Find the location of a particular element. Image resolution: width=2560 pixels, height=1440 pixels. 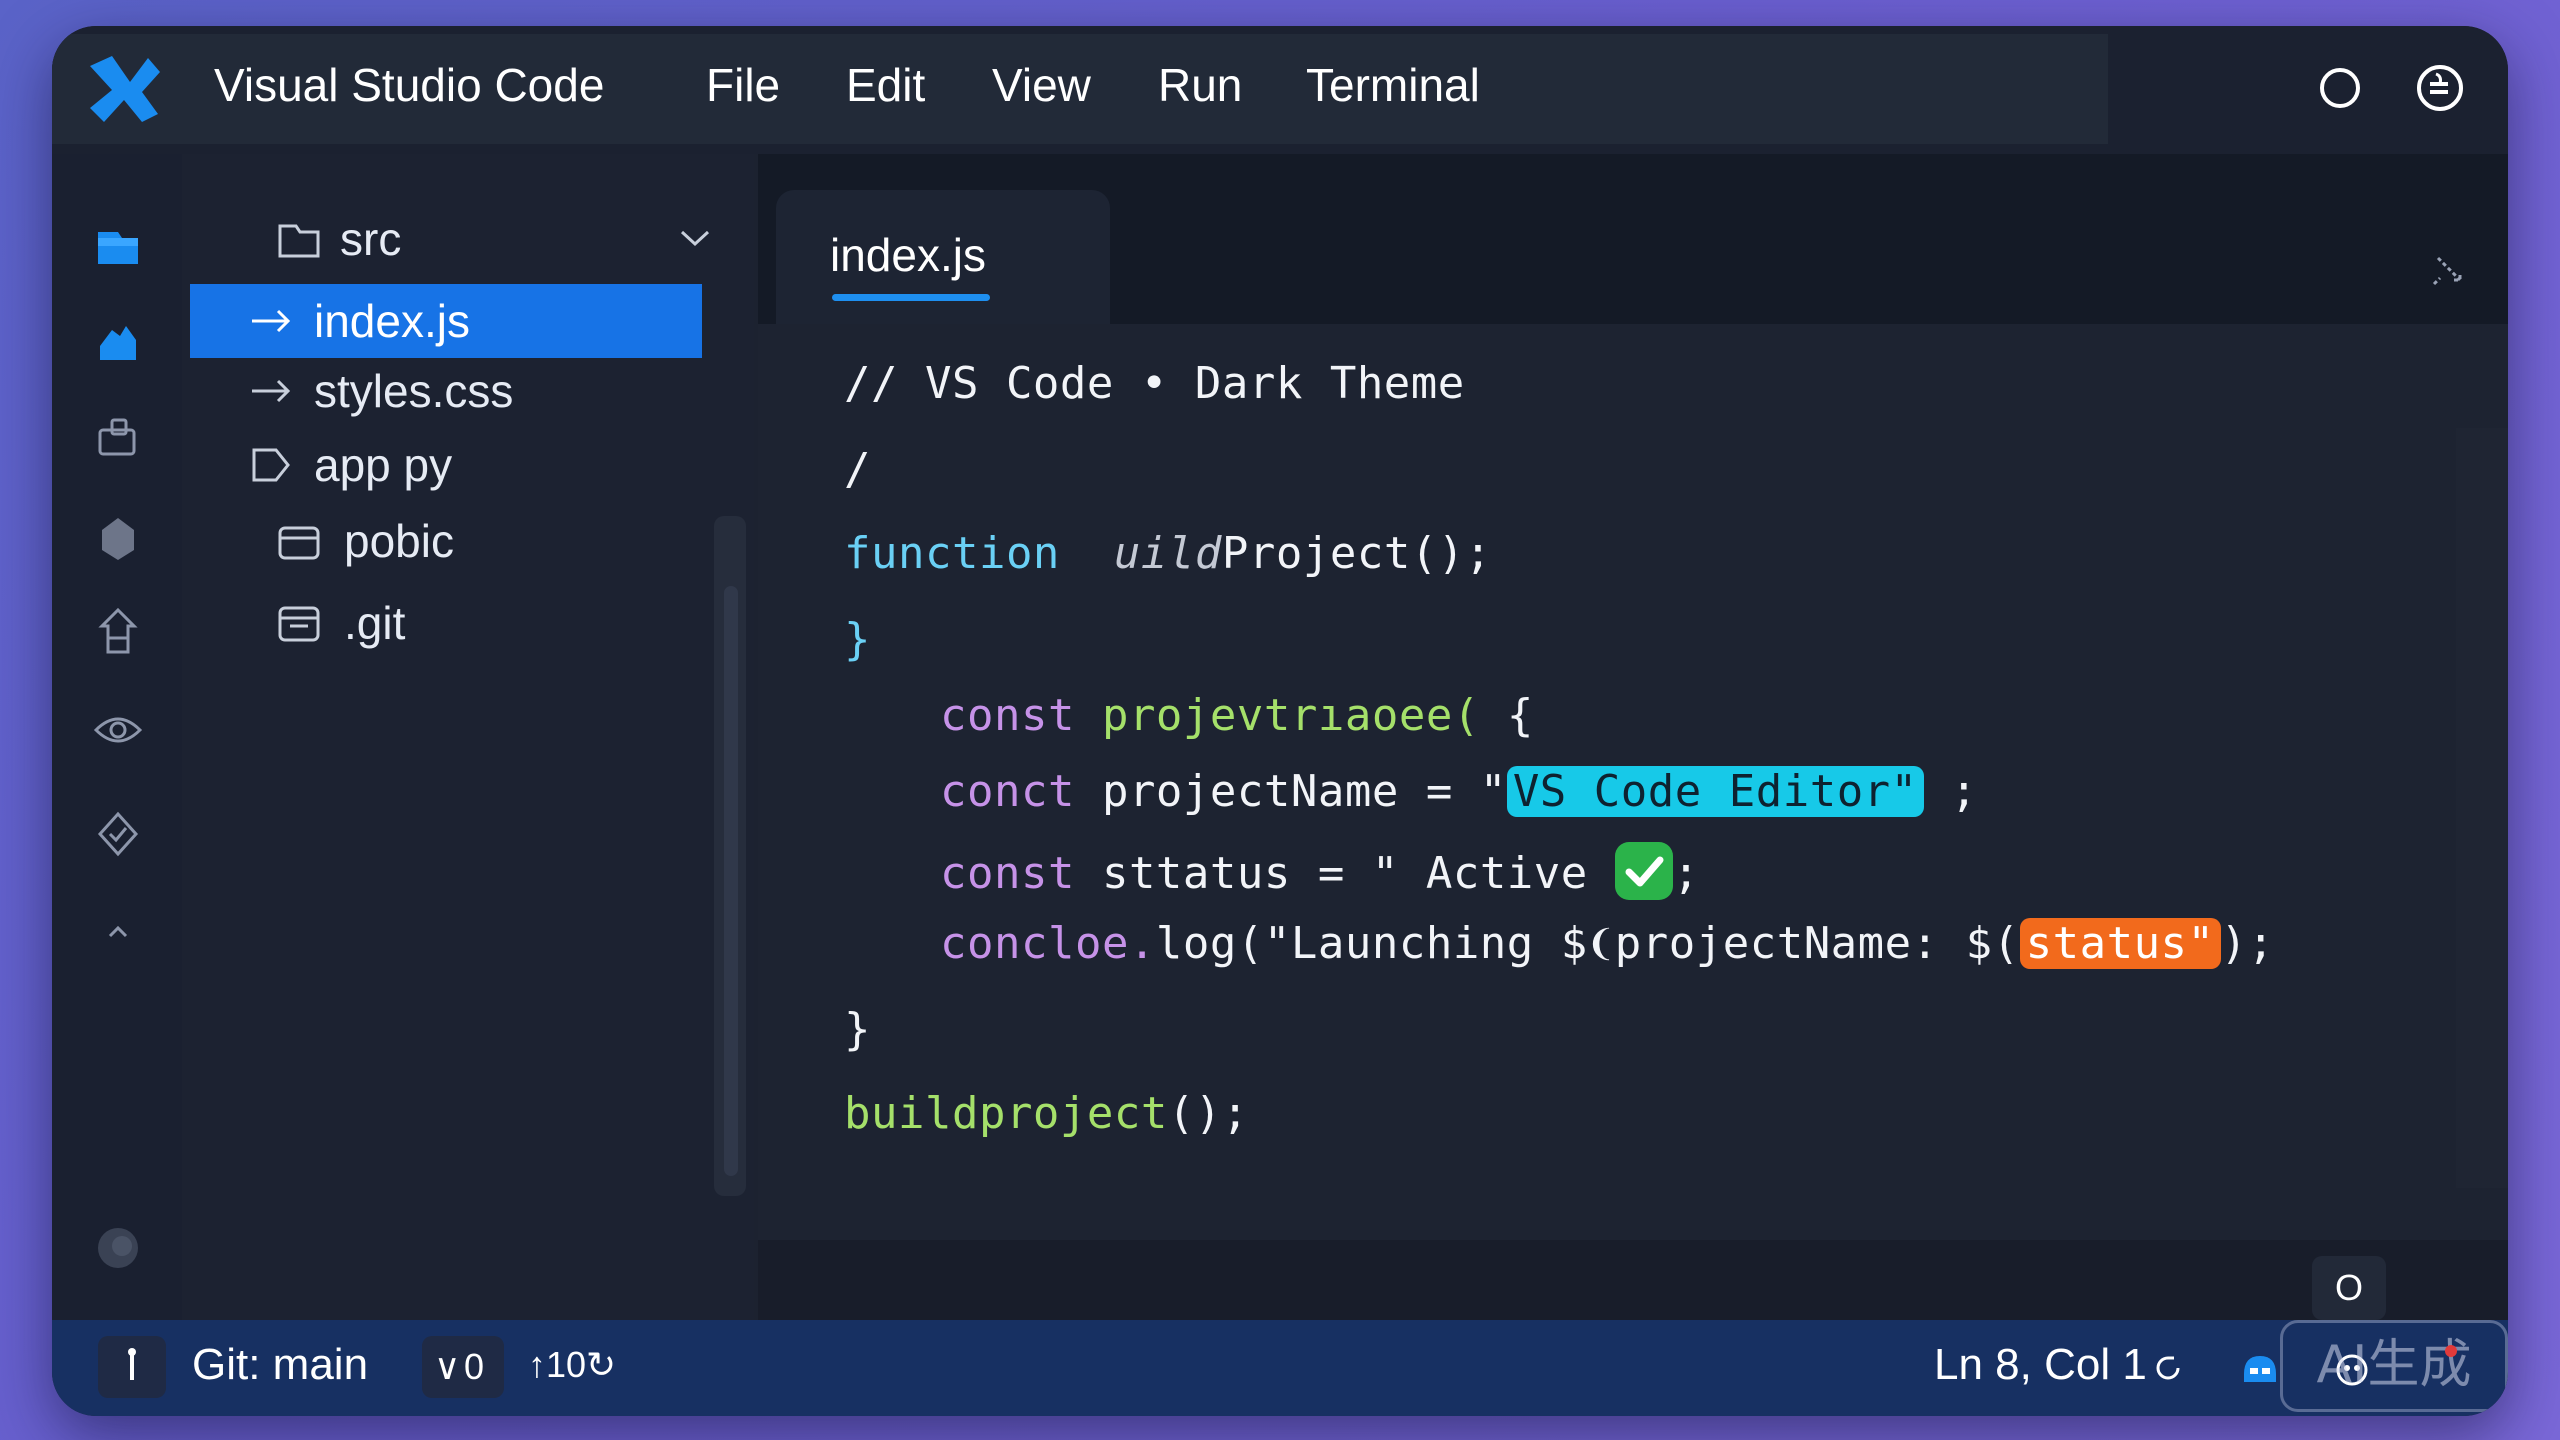

code-line-3: function uildProject(); is located at coordinates (1168, 553).